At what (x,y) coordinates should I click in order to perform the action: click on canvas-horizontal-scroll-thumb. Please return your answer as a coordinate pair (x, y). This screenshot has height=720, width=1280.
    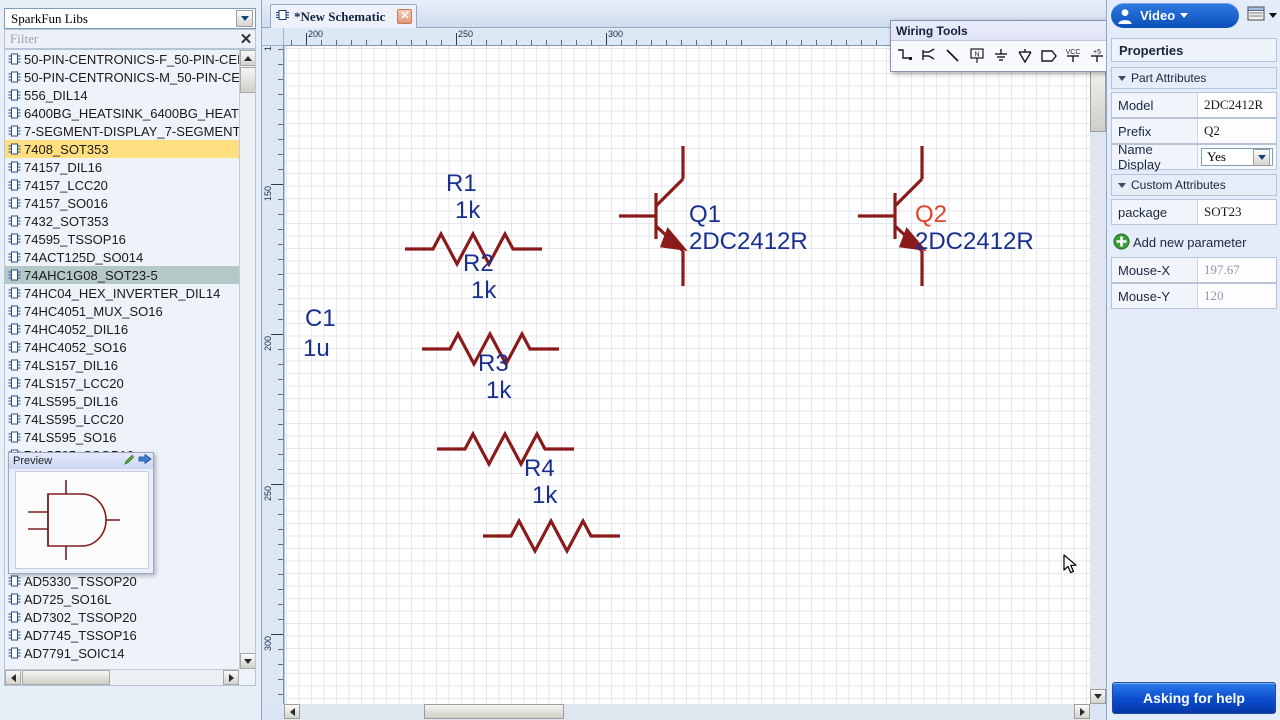
    Looking at the image, I should click on (494, 711).